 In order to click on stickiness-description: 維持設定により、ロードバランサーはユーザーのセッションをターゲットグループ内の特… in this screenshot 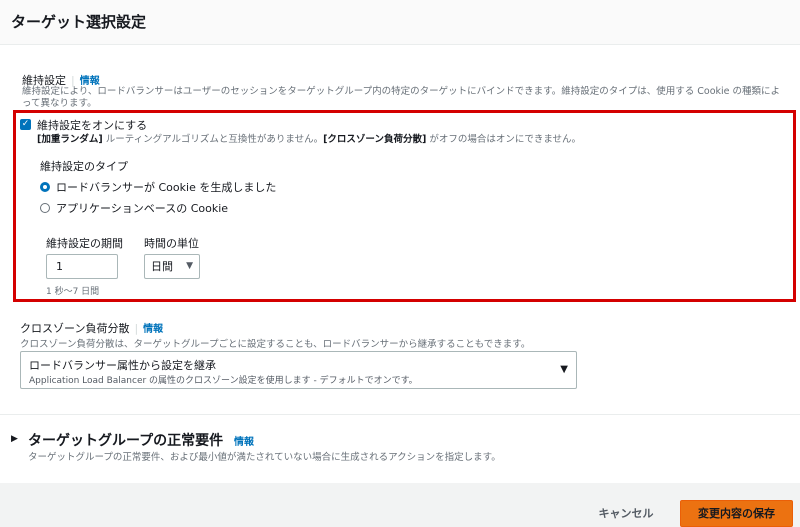, I will do `click(401, 97)`.